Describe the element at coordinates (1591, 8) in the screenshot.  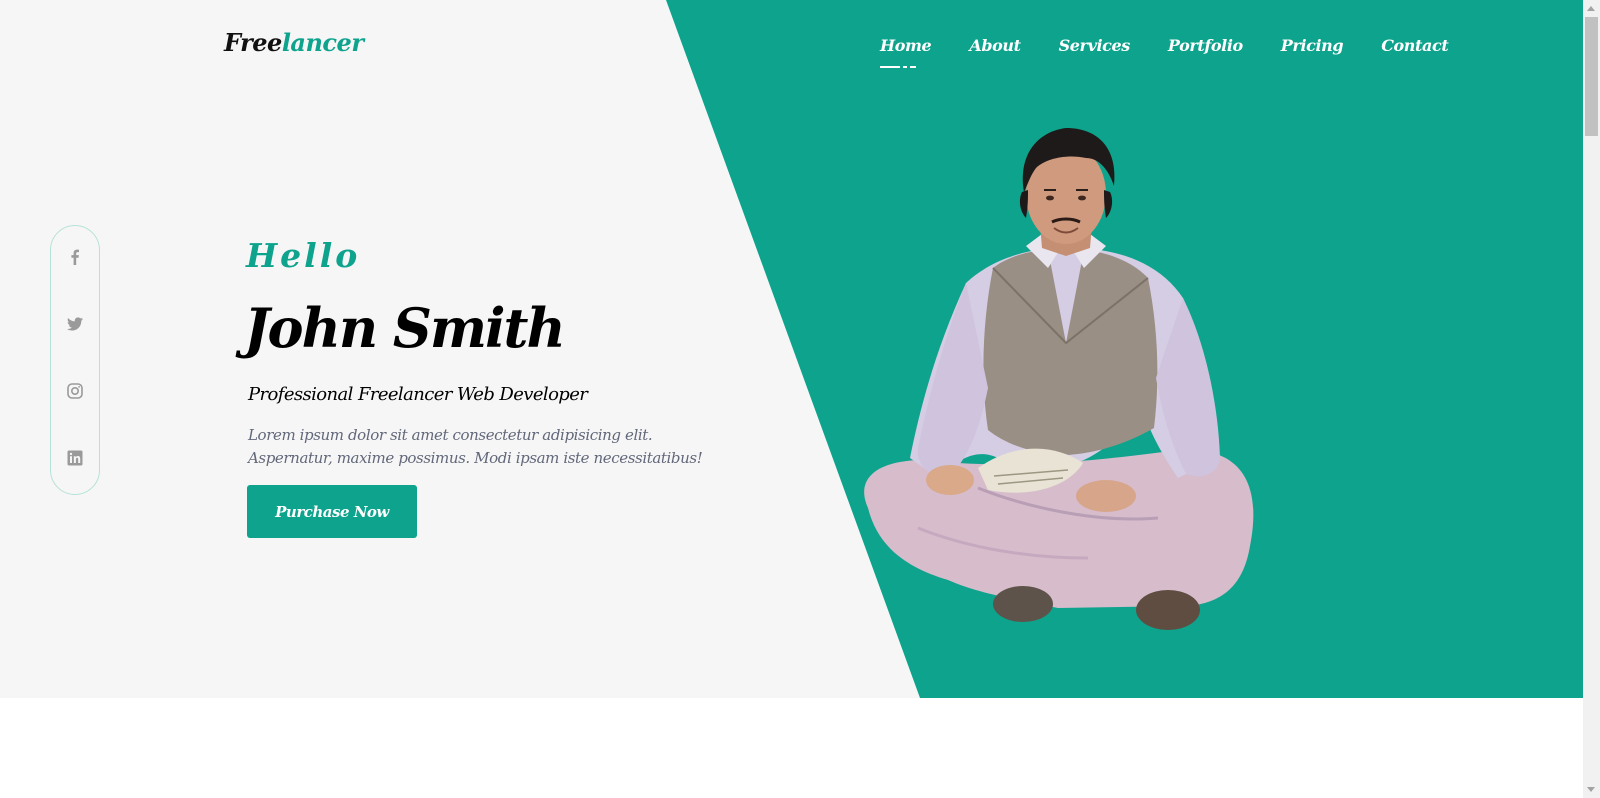
I see `scroll-up-arrow-icon` at that location.